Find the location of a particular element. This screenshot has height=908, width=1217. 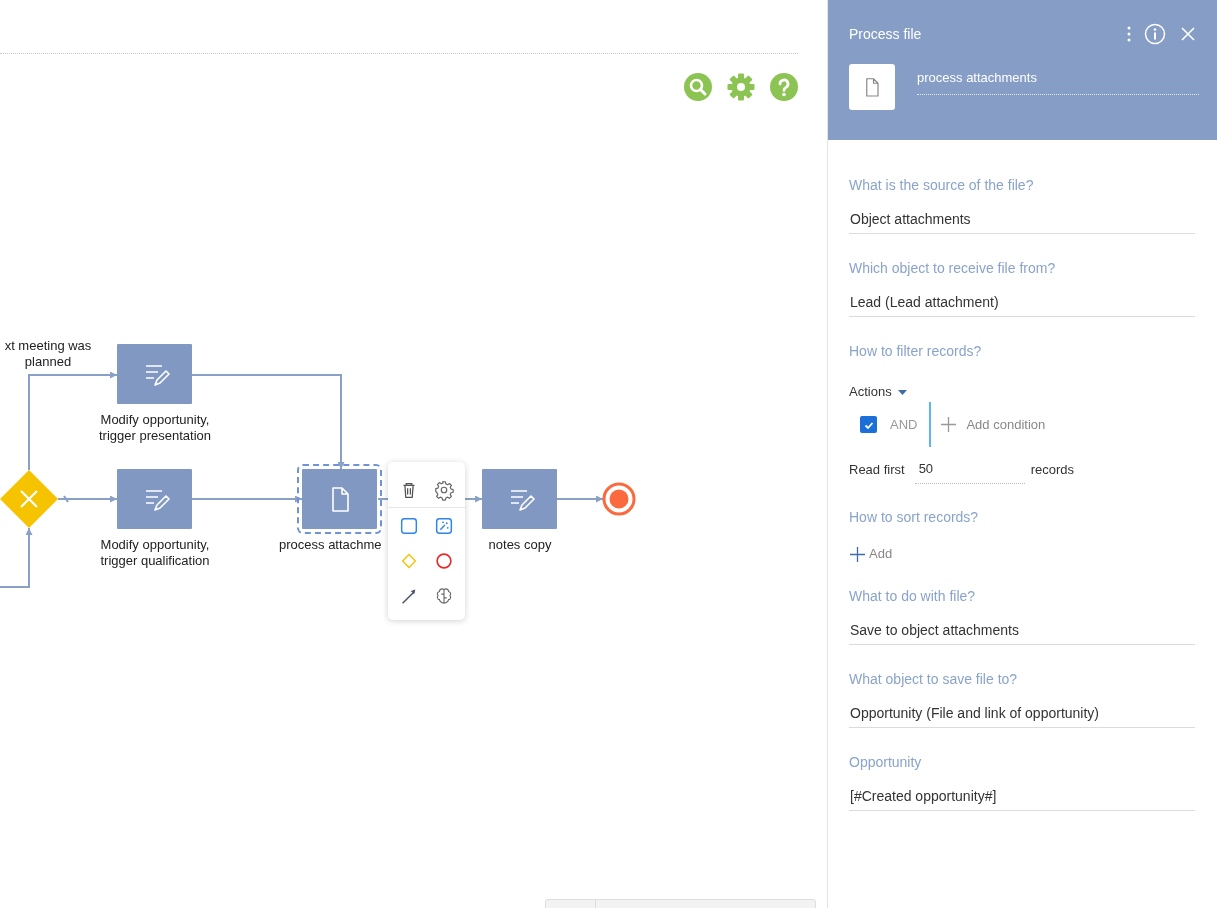

value-field: Save to object attachments is located at coordinates (1022, 630).